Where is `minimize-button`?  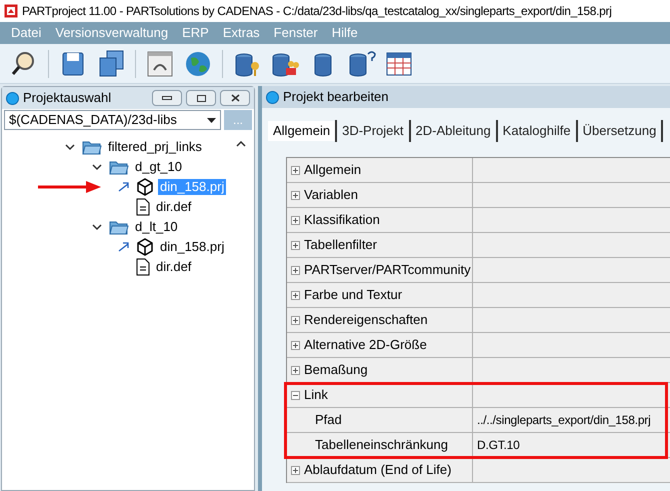
minimize-button is located at coordinates (167, 98).